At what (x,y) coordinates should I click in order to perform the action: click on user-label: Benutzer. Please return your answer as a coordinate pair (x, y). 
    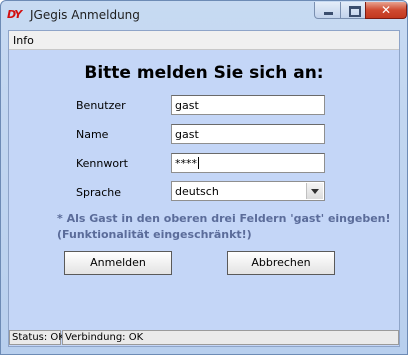
    Looking at the image, I should click on (101, 105).